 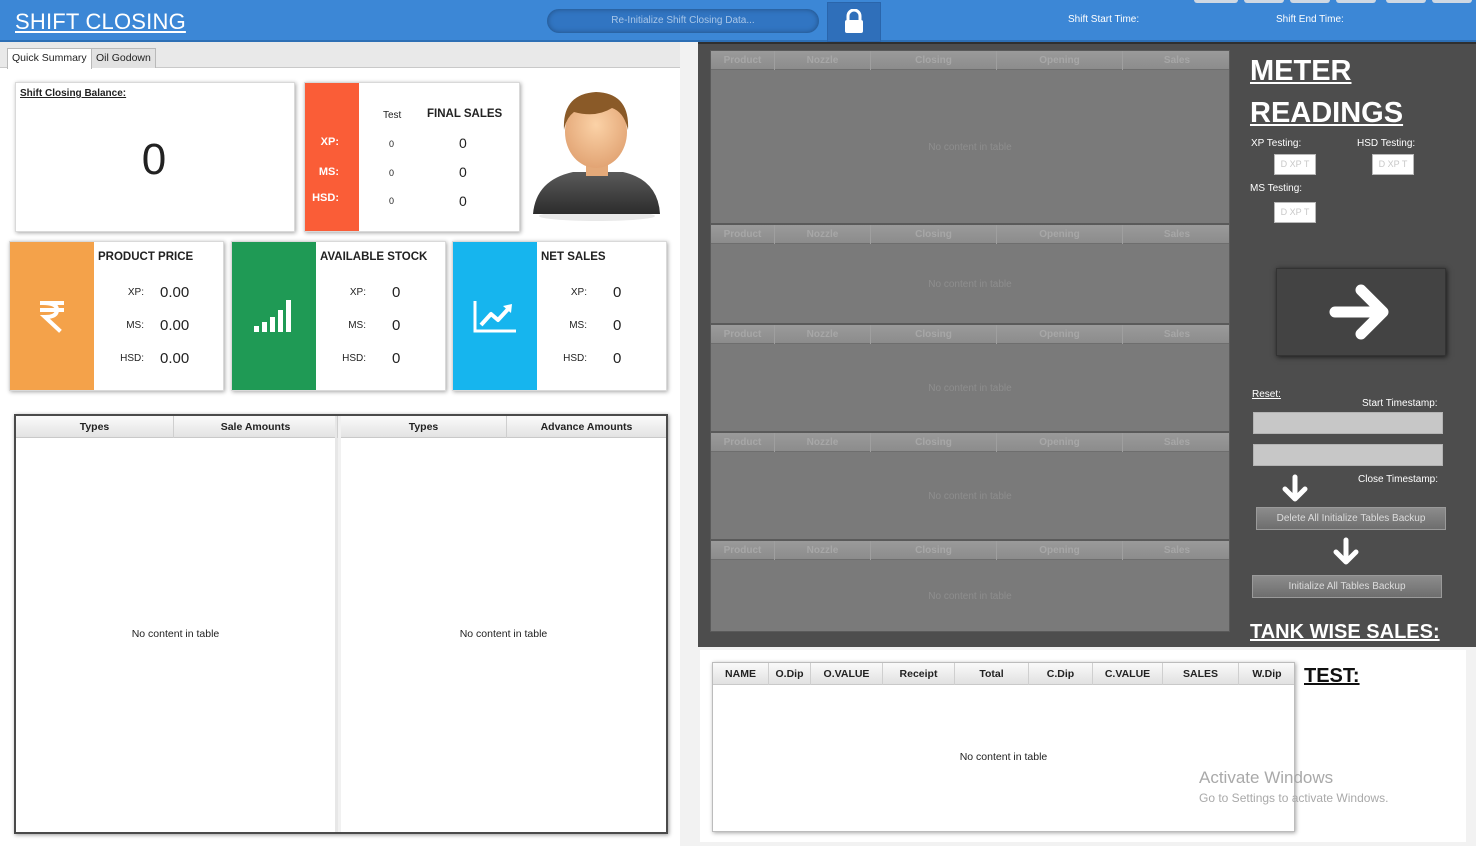 I want to click on shift-closing-balance-card: Shift Closing Balance: 0, so click(x=155, y=157).